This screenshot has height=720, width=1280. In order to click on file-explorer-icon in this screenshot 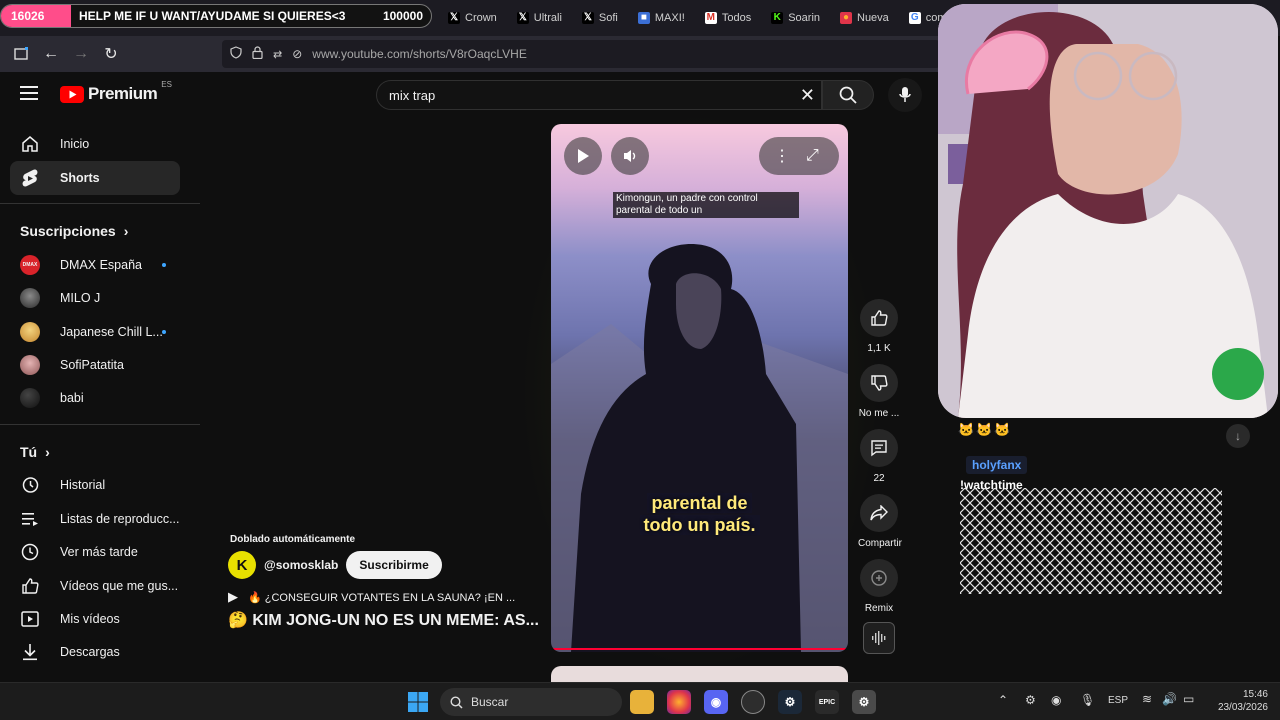, I will do `click(642, 702)`.